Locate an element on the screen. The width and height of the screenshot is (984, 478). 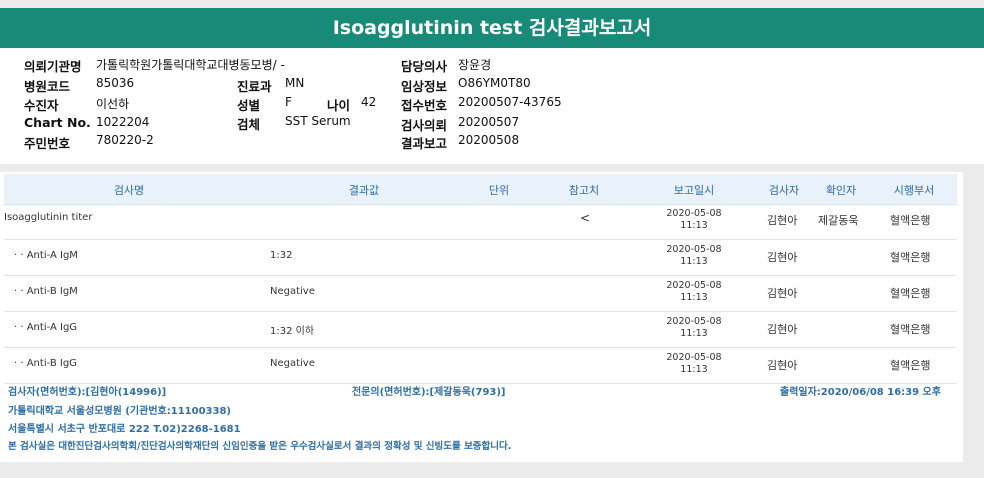
doctor-value: 장윤경 is located at coordinates (475, 65).